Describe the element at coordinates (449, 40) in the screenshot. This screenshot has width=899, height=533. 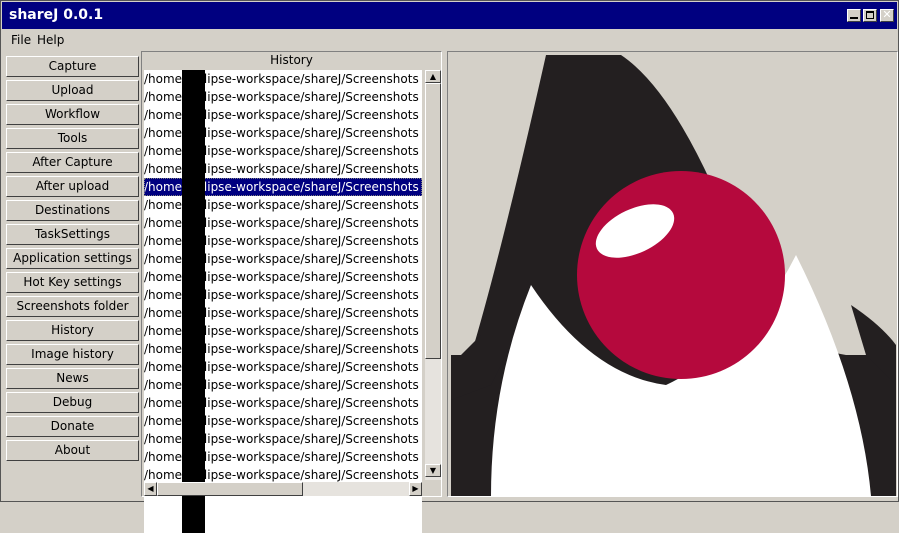
I see `menu-bar: File Help` at that location.